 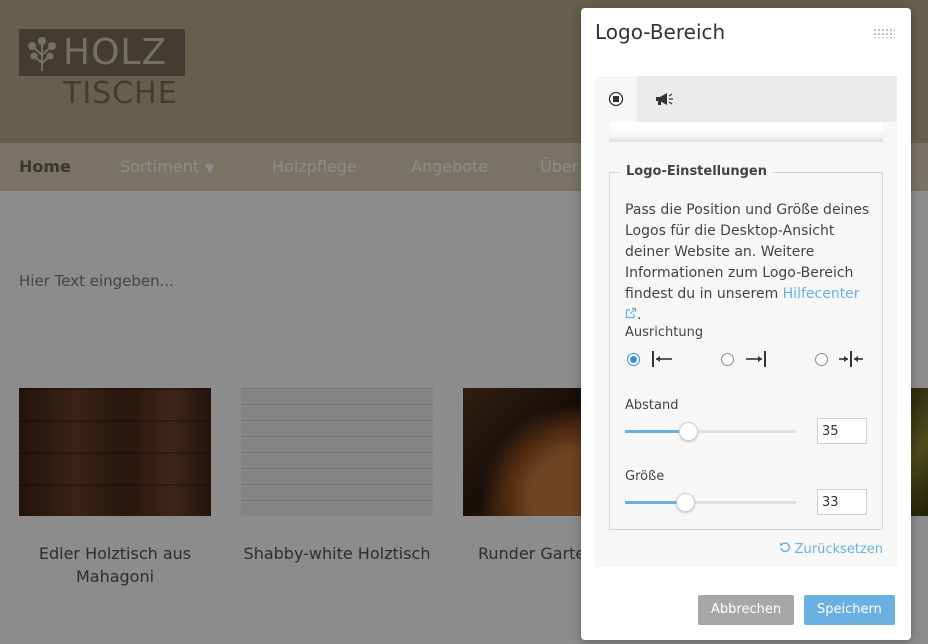 What do you see at coordinates (821, 359) in the screenshot?
I see `align-center-radio` at bounding box center [821, 359].